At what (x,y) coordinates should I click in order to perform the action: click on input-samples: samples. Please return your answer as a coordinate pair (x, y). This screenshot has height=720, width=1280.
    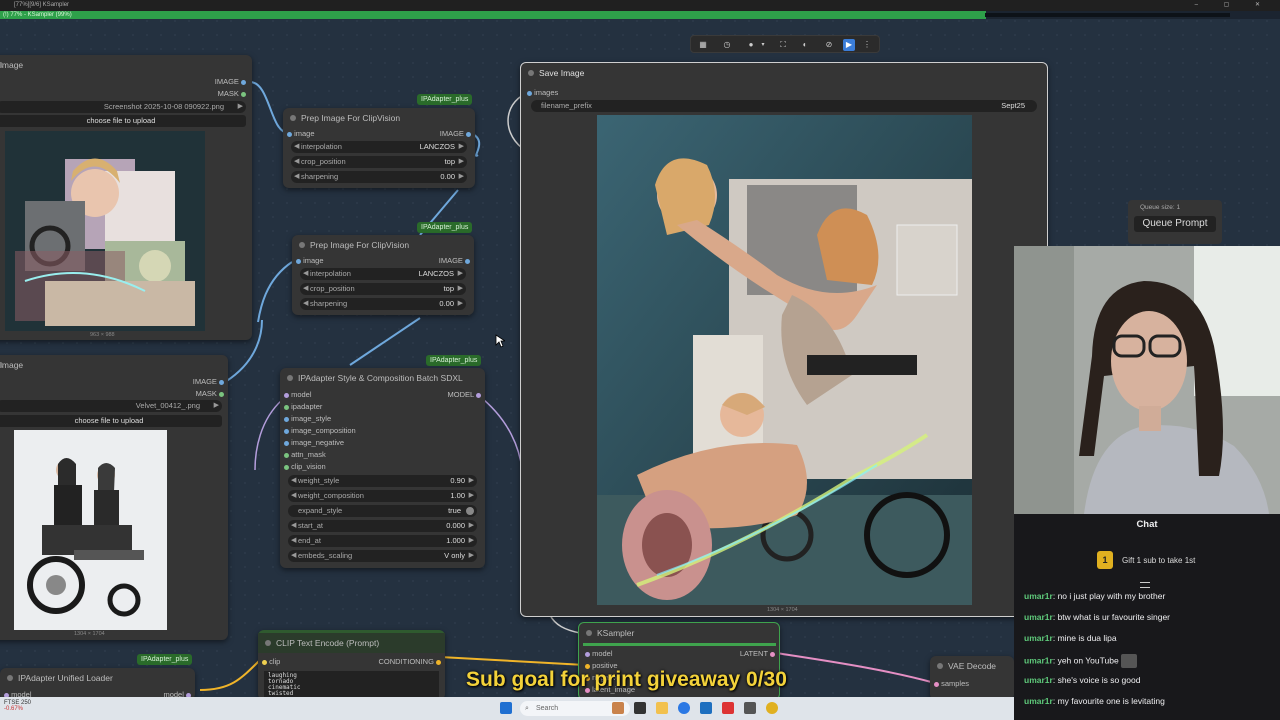
    Looking at the image, I should click on (951, 683).